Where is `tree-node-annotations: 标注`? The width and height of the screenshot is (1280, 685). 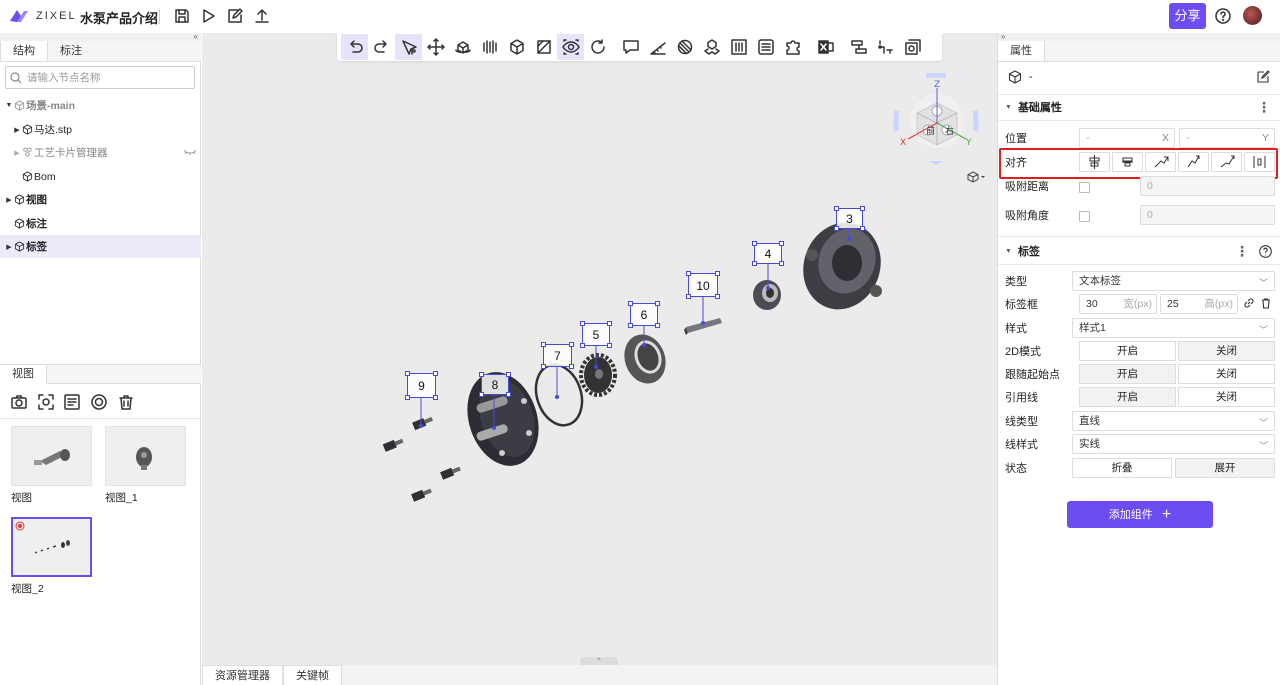 tree-node-annotations: 标注 is located at coordinates (100, 223).